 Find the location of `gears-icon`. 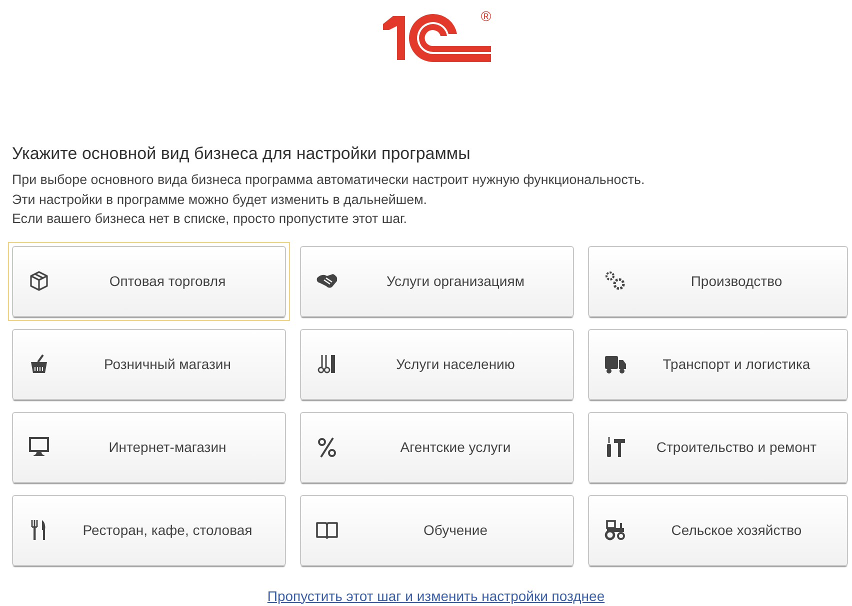

gears-icon is located at coordinates (615, 281).